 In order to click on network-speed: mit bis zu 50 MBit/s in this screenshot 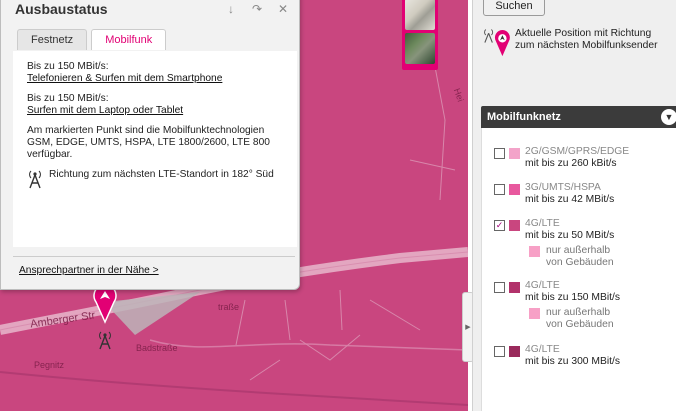, I will do `click(570, 235)`.